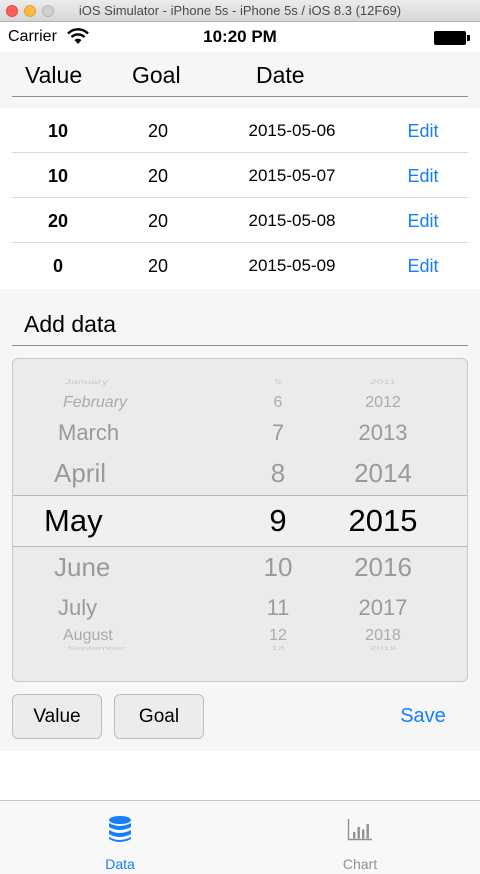 This screenshot has width=480, height=874. I want to click on row-date: 2015-05-07, so click(292, 175).